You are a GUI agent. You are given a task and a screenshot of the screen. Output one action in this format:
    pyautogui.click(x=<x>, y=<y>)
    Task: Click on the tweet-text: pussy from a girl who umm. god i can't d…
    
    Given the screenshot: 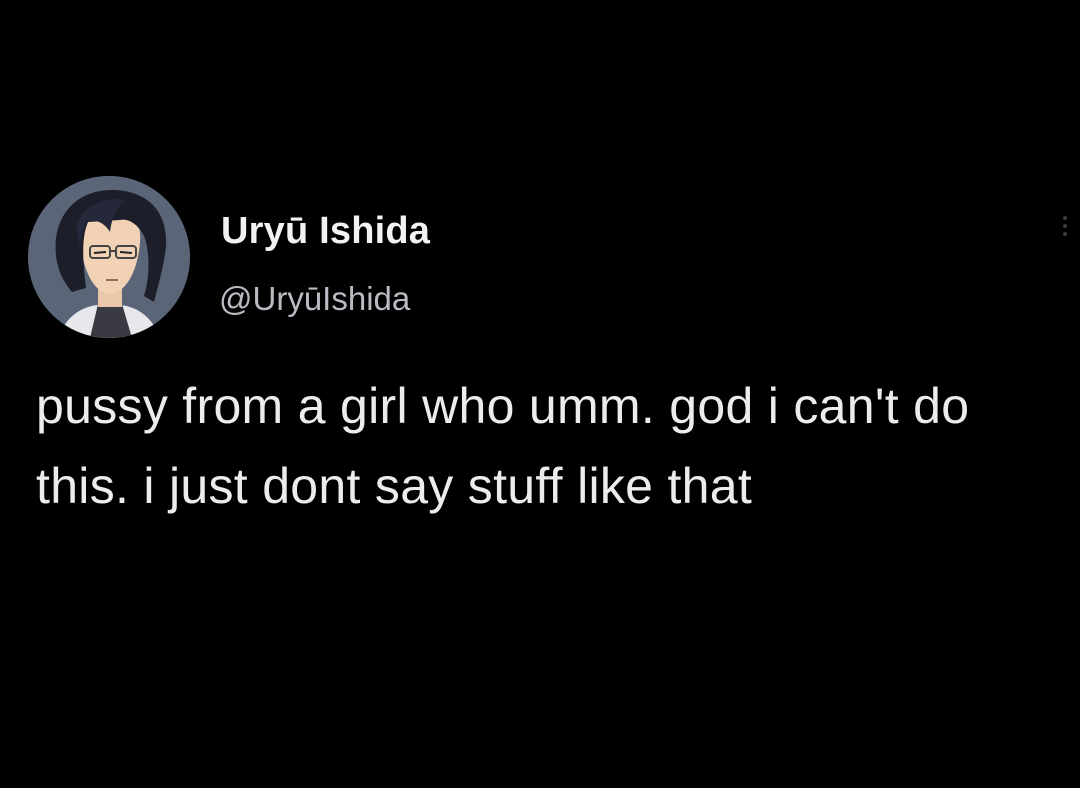 What is the action you would take?
    pyautogui.click(x=503, y=446)
    